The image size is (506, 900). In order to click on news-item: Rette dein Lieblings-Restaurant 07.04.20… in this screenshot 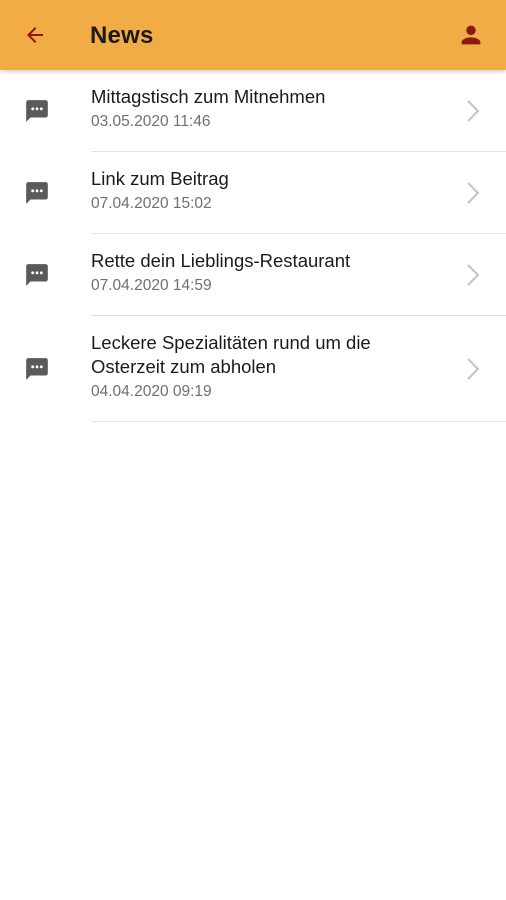, I will do `click(253, 275)`.